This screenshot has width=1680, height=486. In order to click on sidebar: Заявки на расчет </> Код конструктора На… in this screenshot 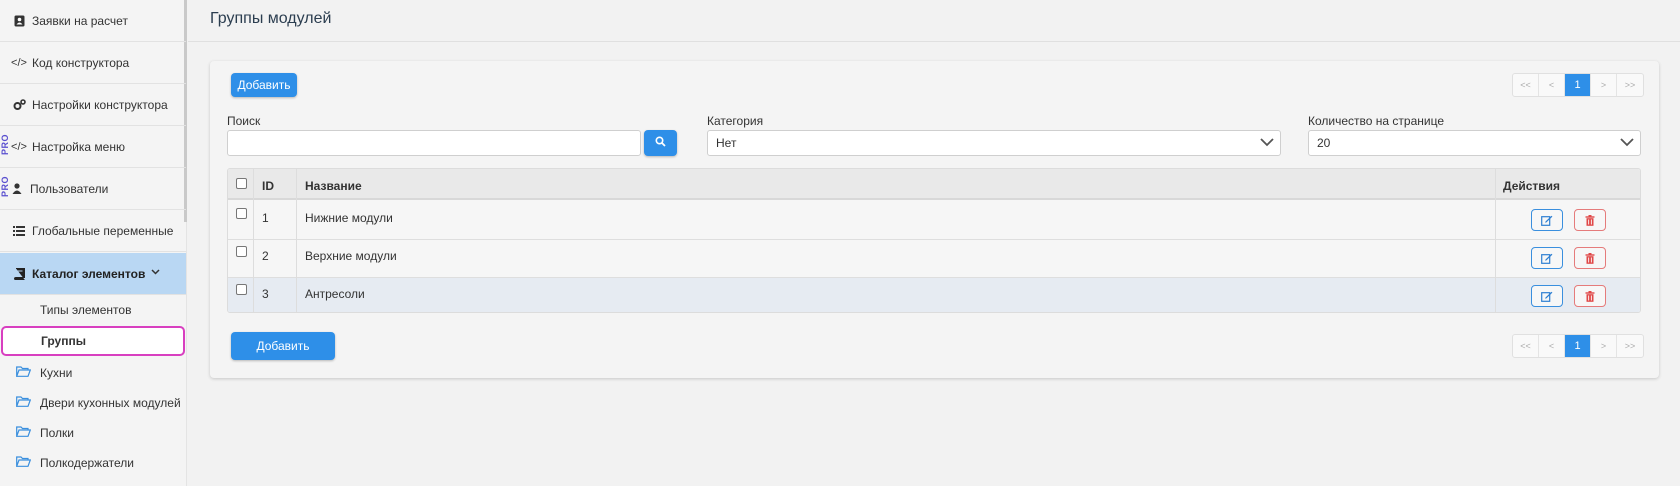, I will do `click(93, 243)`.